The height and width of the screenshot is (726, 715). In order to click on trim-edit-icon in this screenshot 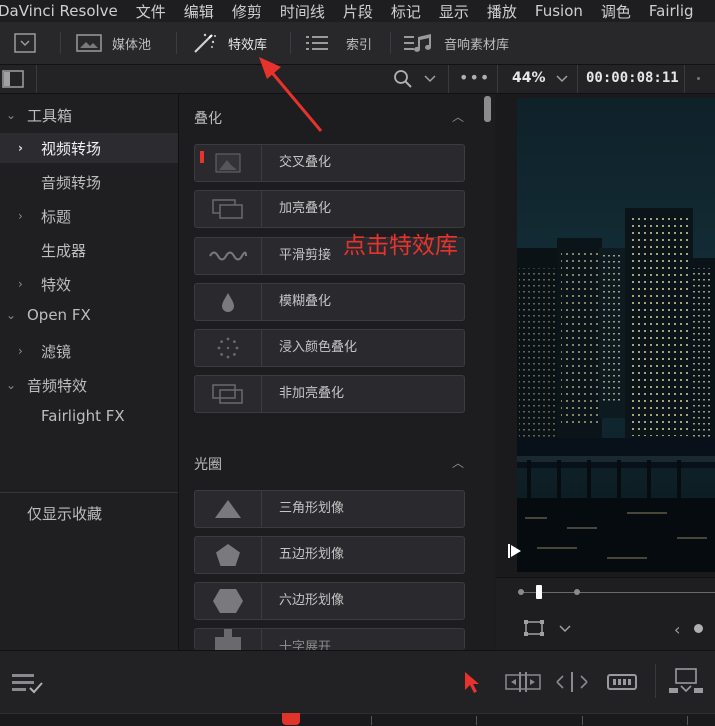, I will do `click(523, 684)`.